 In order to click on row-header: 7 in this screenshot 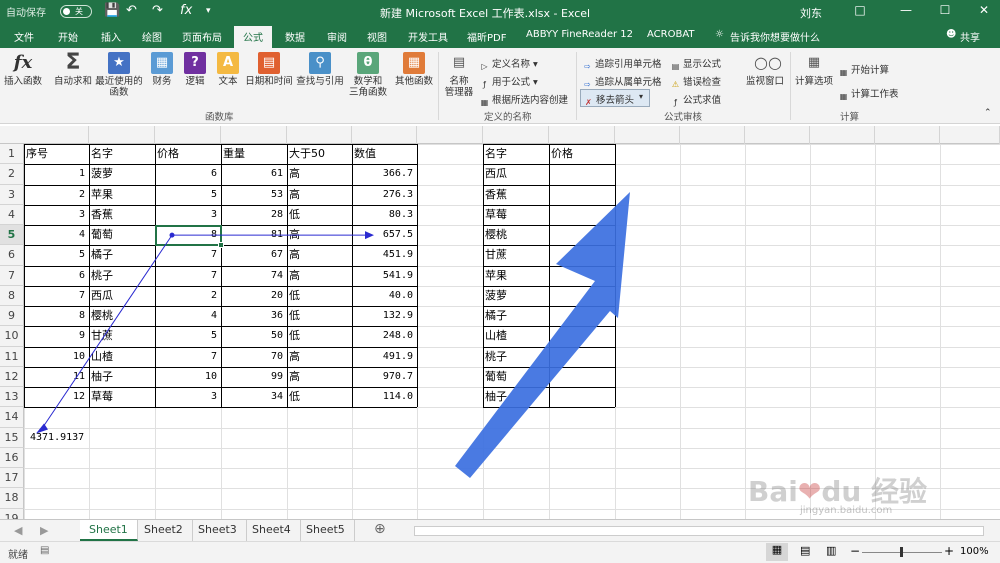, I will do `click(12, 275)`.